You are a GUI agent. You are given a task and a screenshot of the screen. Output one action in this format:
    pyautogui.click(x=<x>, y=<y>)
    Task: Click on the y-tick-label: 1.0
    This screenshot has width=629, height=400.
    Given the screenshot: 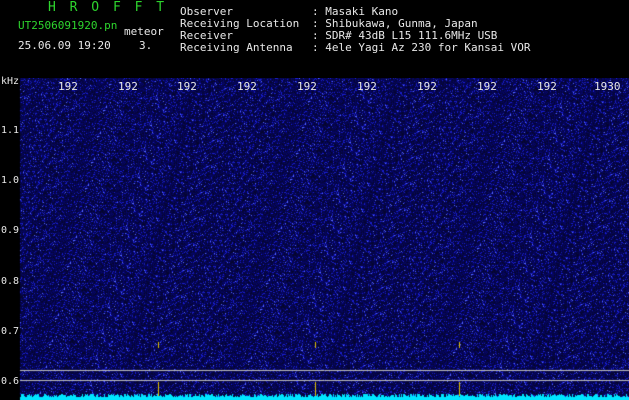 What is the action you would take?
    pyautogui.click(x=10, y=180)
    